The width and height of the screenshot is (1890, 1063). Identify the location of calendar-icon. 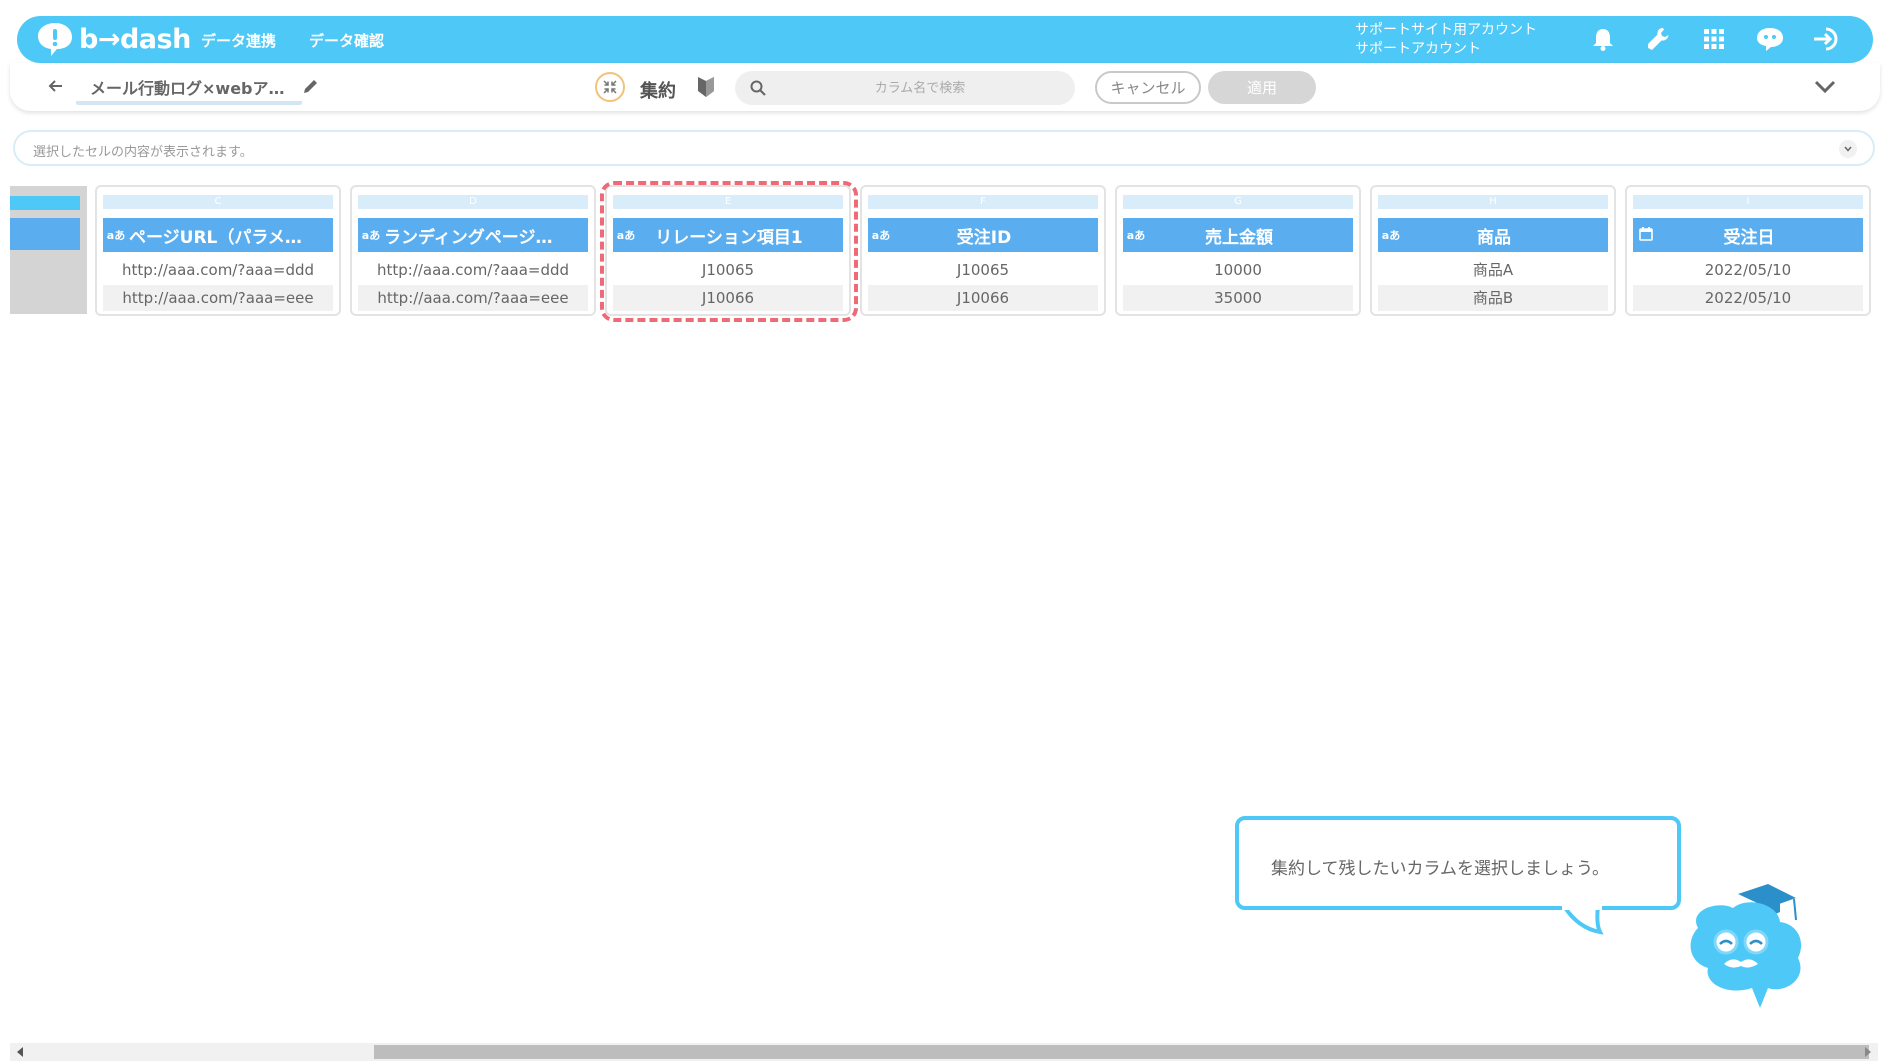
(1646, 235).